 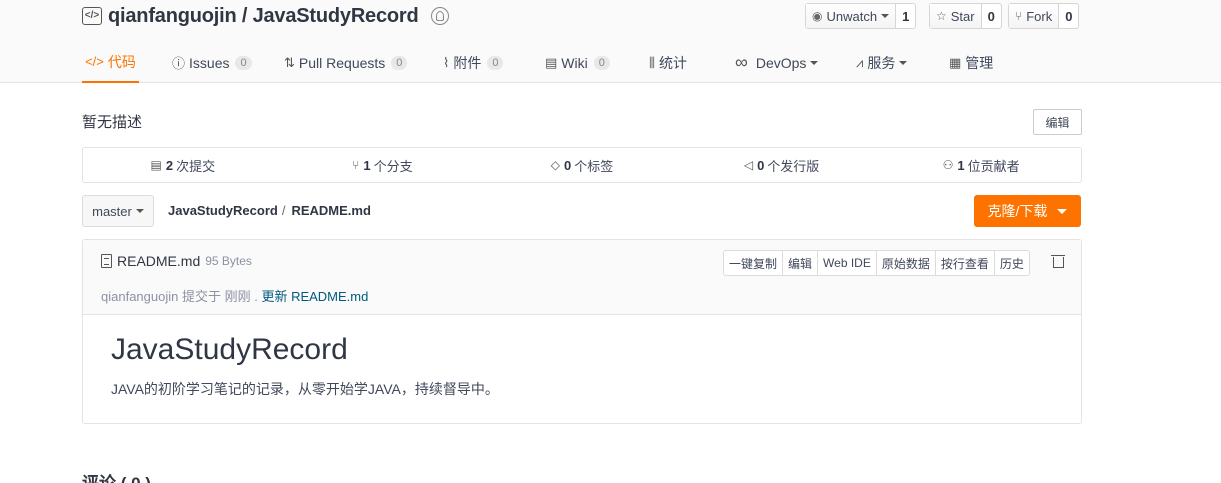 I want to click on clone-download-label: 克隆/下载, so click(x=1017, y=211).